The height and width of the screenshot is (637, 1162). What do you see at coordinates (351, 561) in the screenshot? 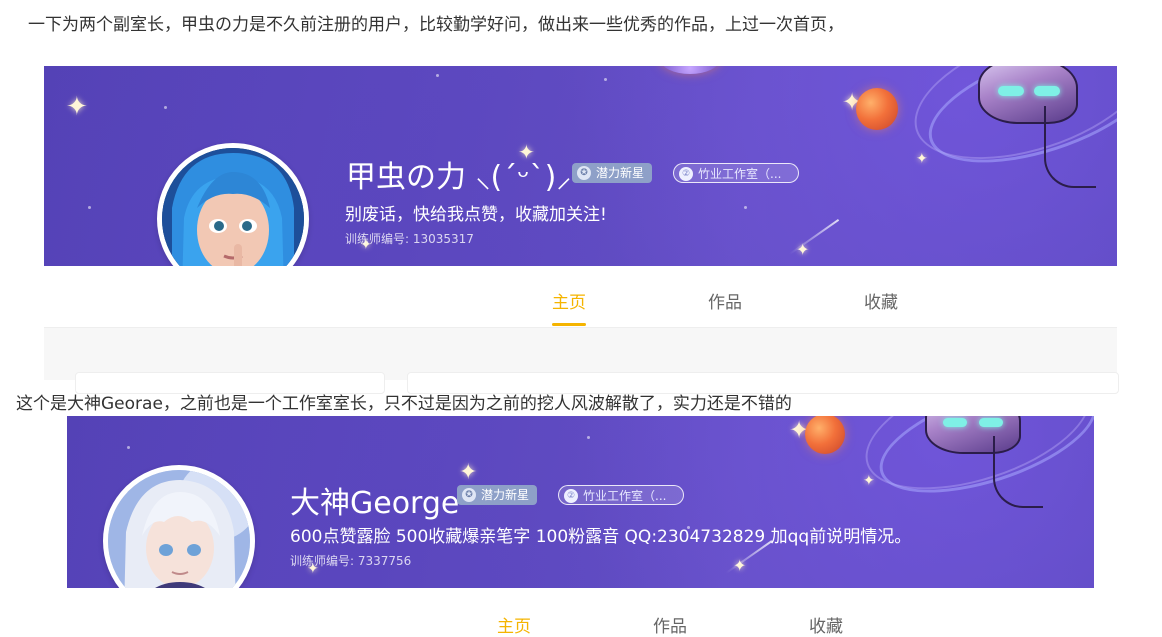
I see `trainer-id: 训练师编号: 7337756` at bounding box center [351, 561].